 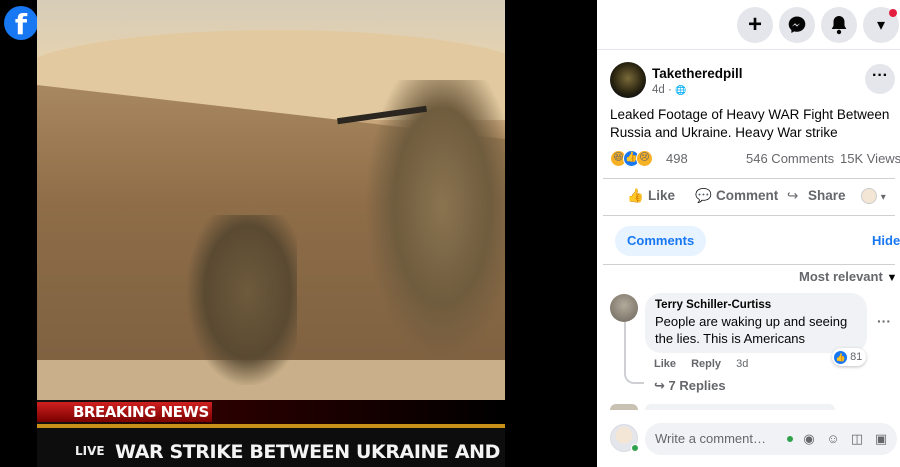 I want to click on messenger-button, so click(x=797, y=25).